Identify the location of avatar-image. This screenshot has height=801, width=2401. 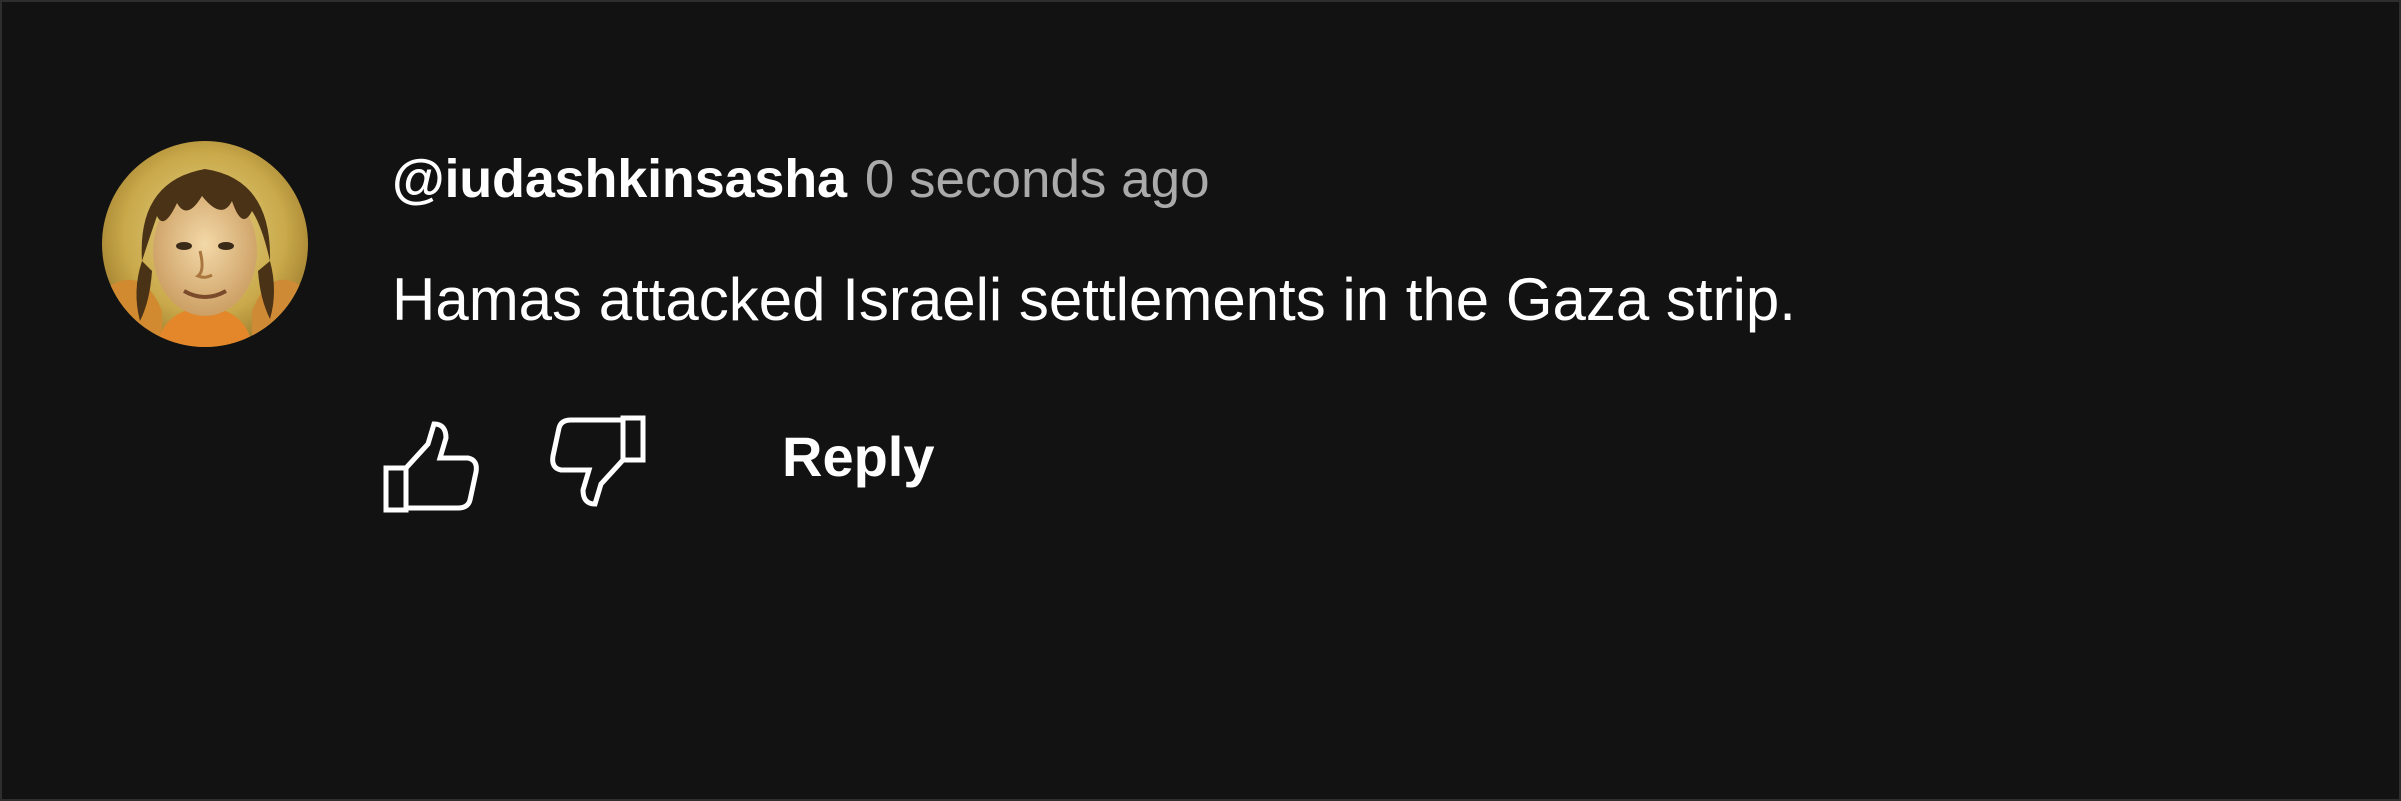
(205, 244).